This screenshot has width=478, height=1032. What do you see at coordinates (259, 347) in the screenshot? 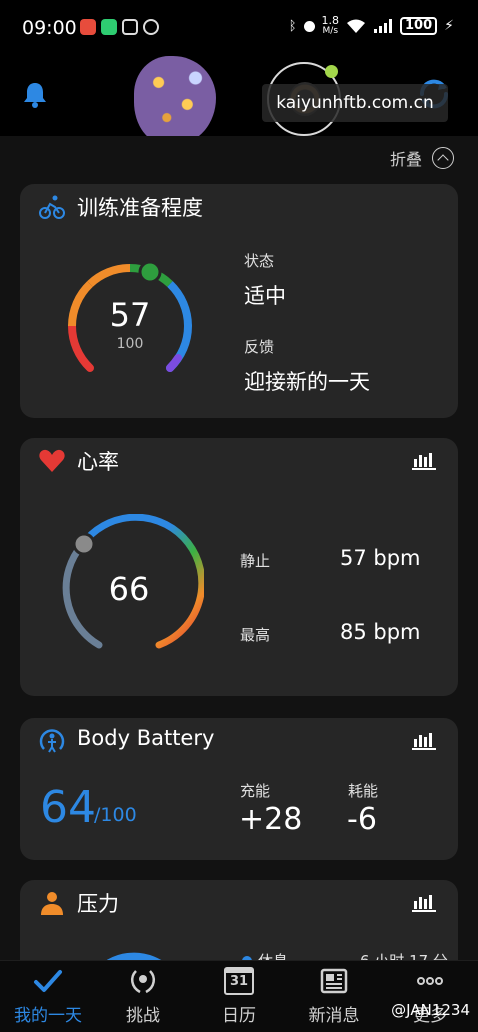
I see `feedback-label: 反馈` at bounding box center [259, 347].